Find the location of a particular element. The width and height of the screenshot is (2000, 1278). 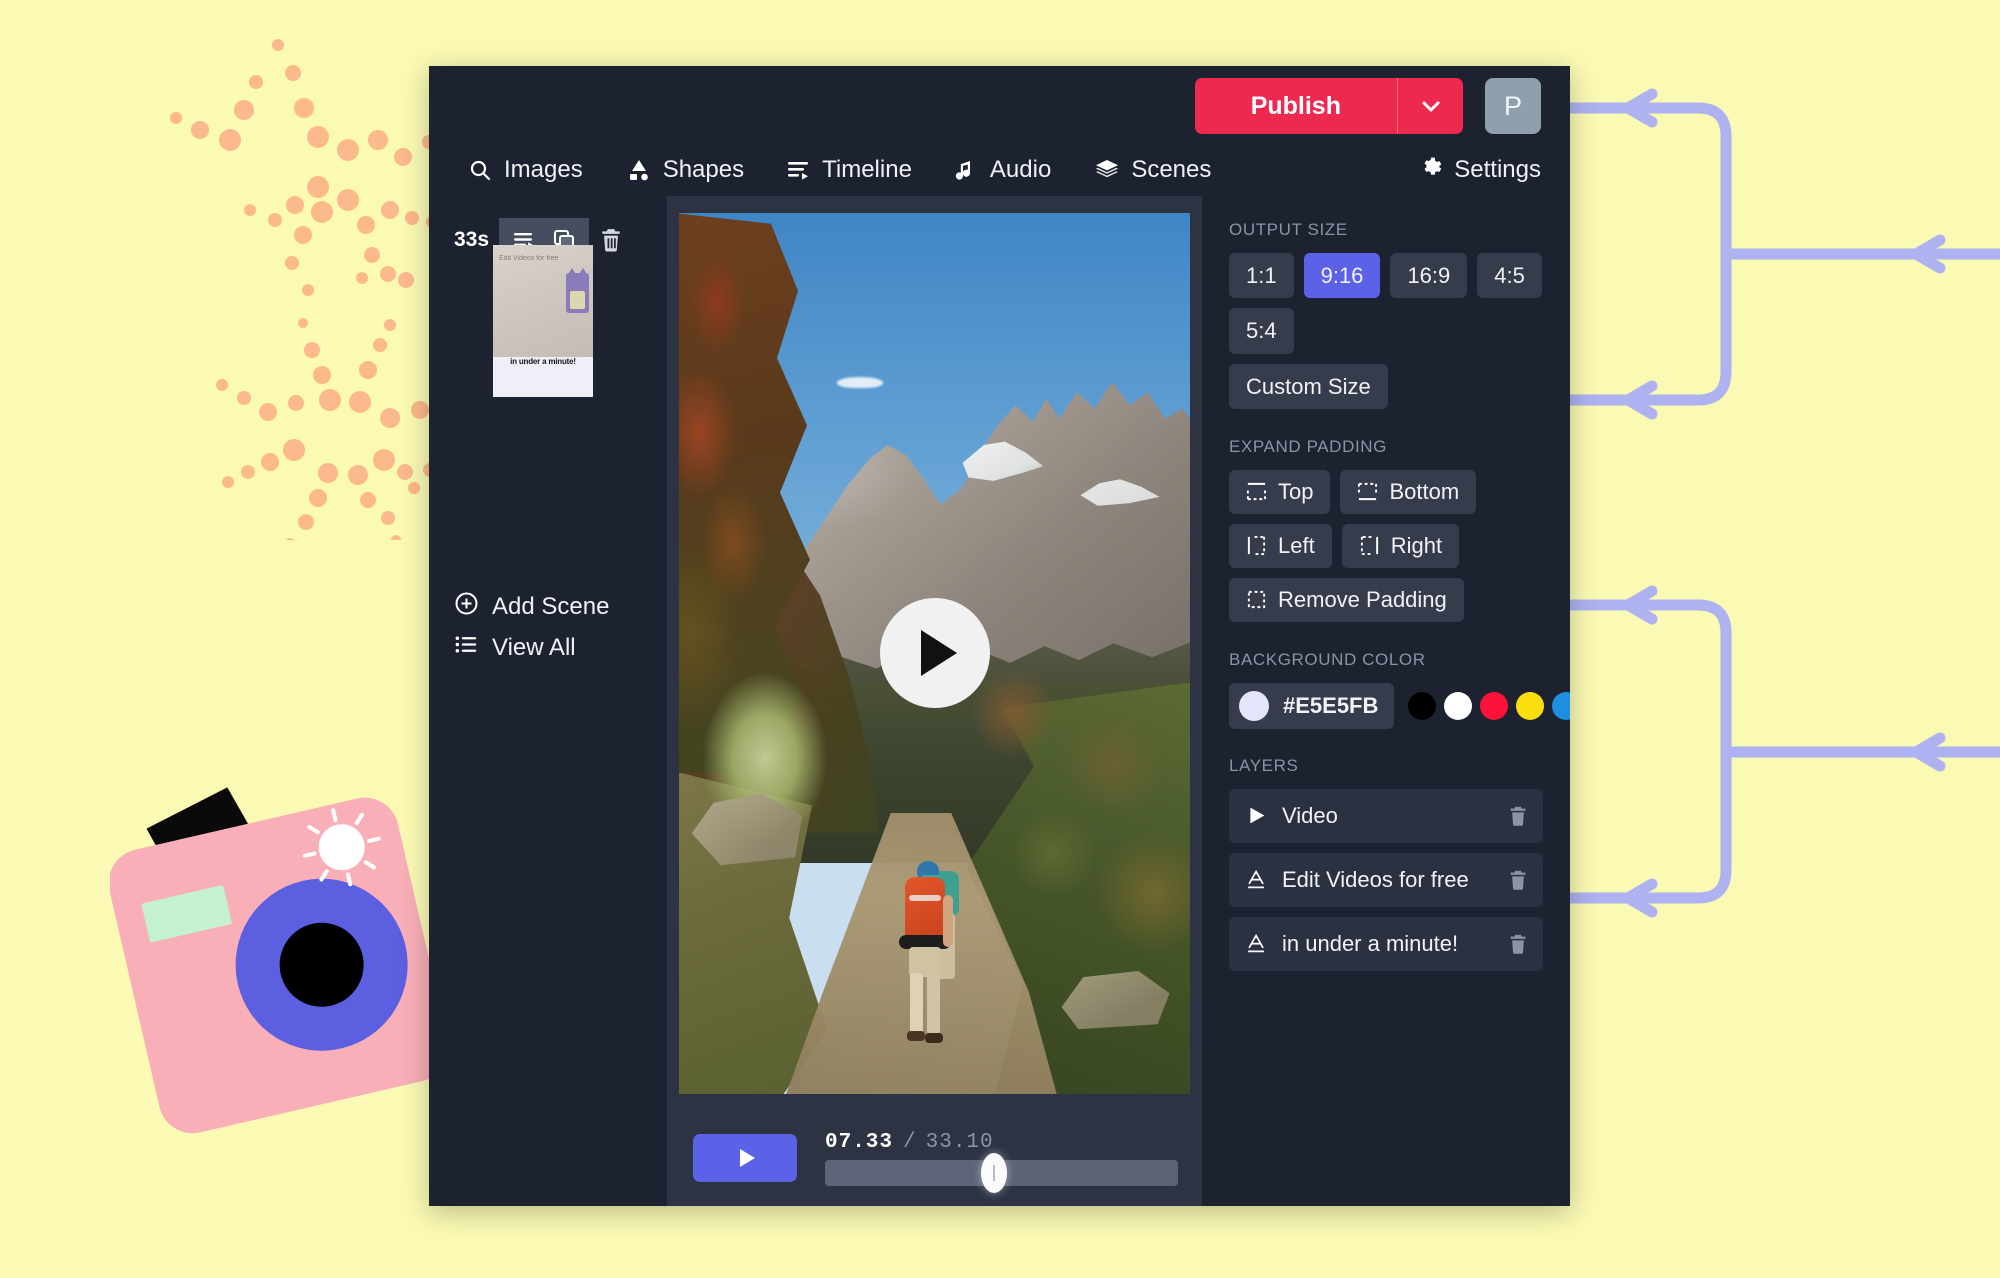

layer-label: in under a minute! is located at coordinates (1370, 943).